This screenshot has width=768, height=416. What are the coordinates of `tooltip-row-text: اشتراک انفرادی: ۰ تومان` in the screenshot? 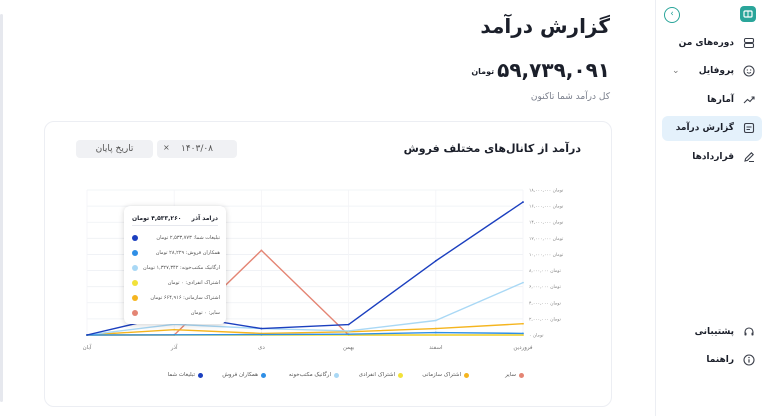 It's located at (193, 283).